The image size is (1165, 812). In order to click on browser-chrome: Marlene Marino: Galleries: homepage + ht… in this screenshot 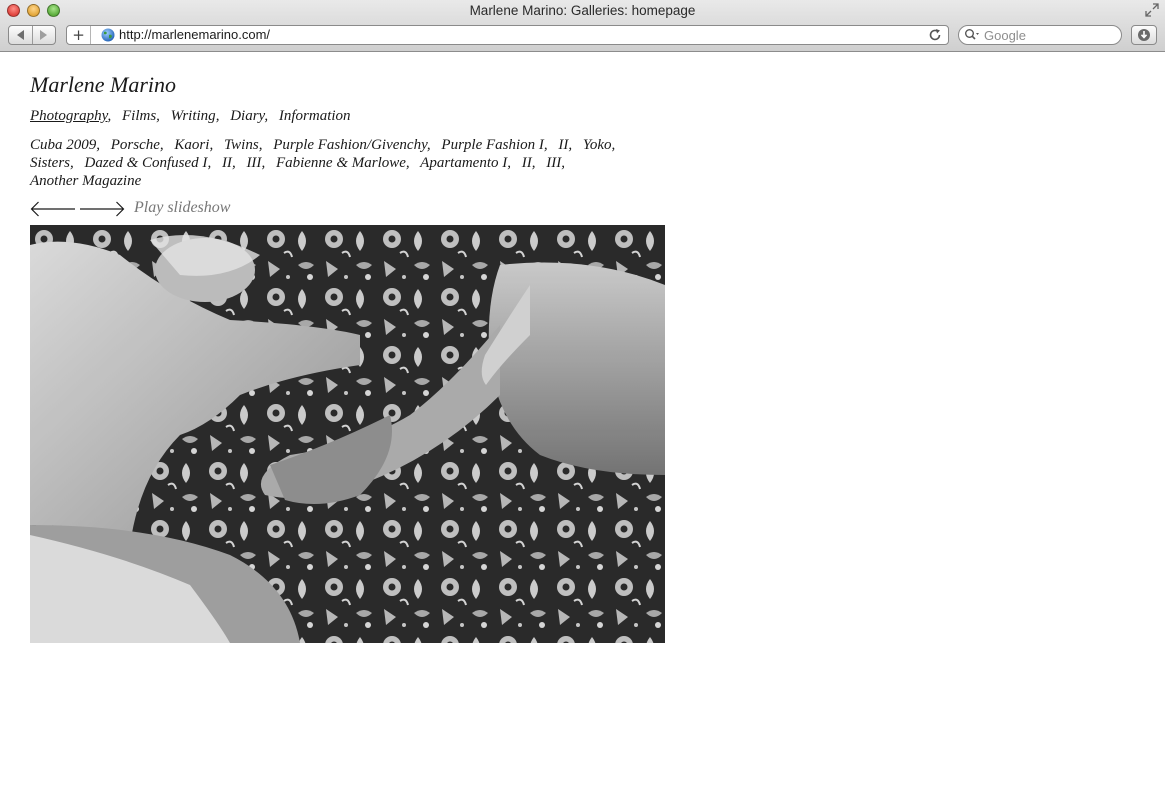, I will do `click(582, 26)`.